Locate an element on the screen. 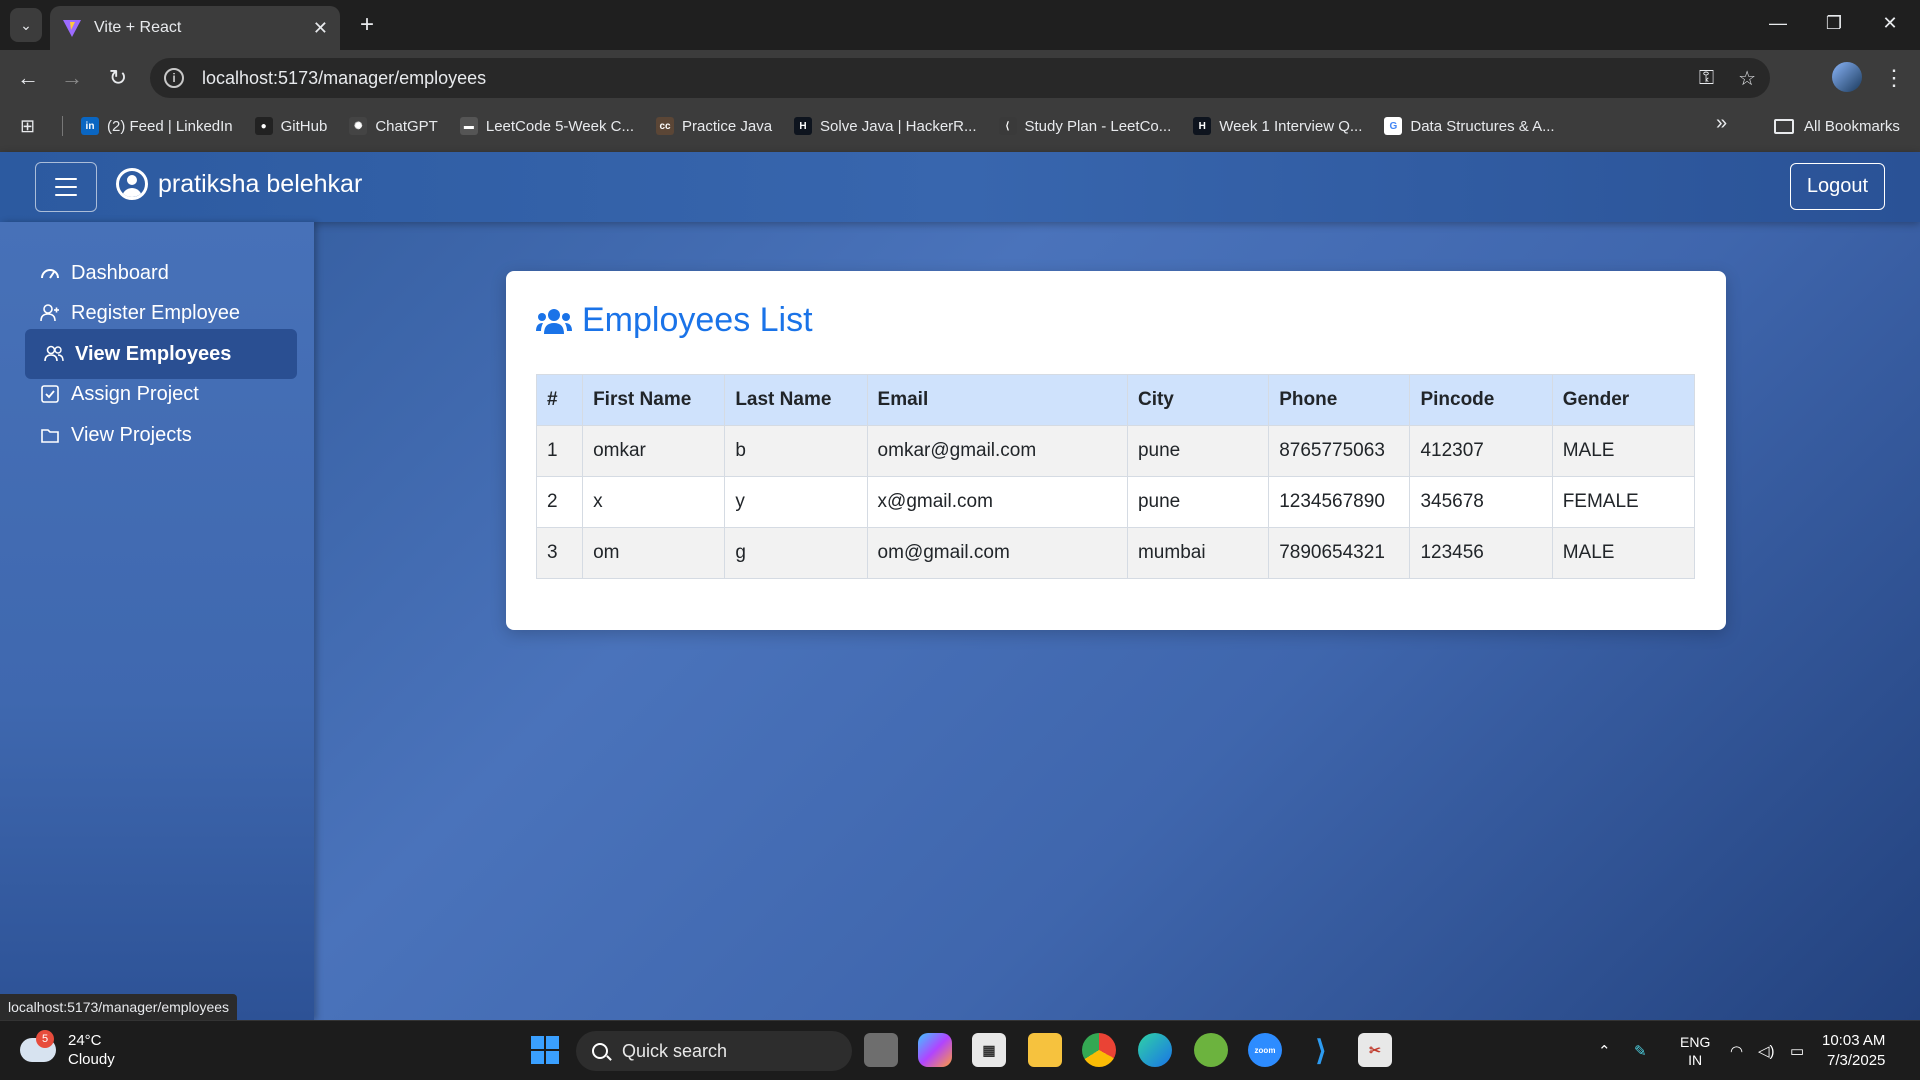 The height and width of the screenshot is (1080, 1920). table-cell: omkar is located at coordinates (654, 451).